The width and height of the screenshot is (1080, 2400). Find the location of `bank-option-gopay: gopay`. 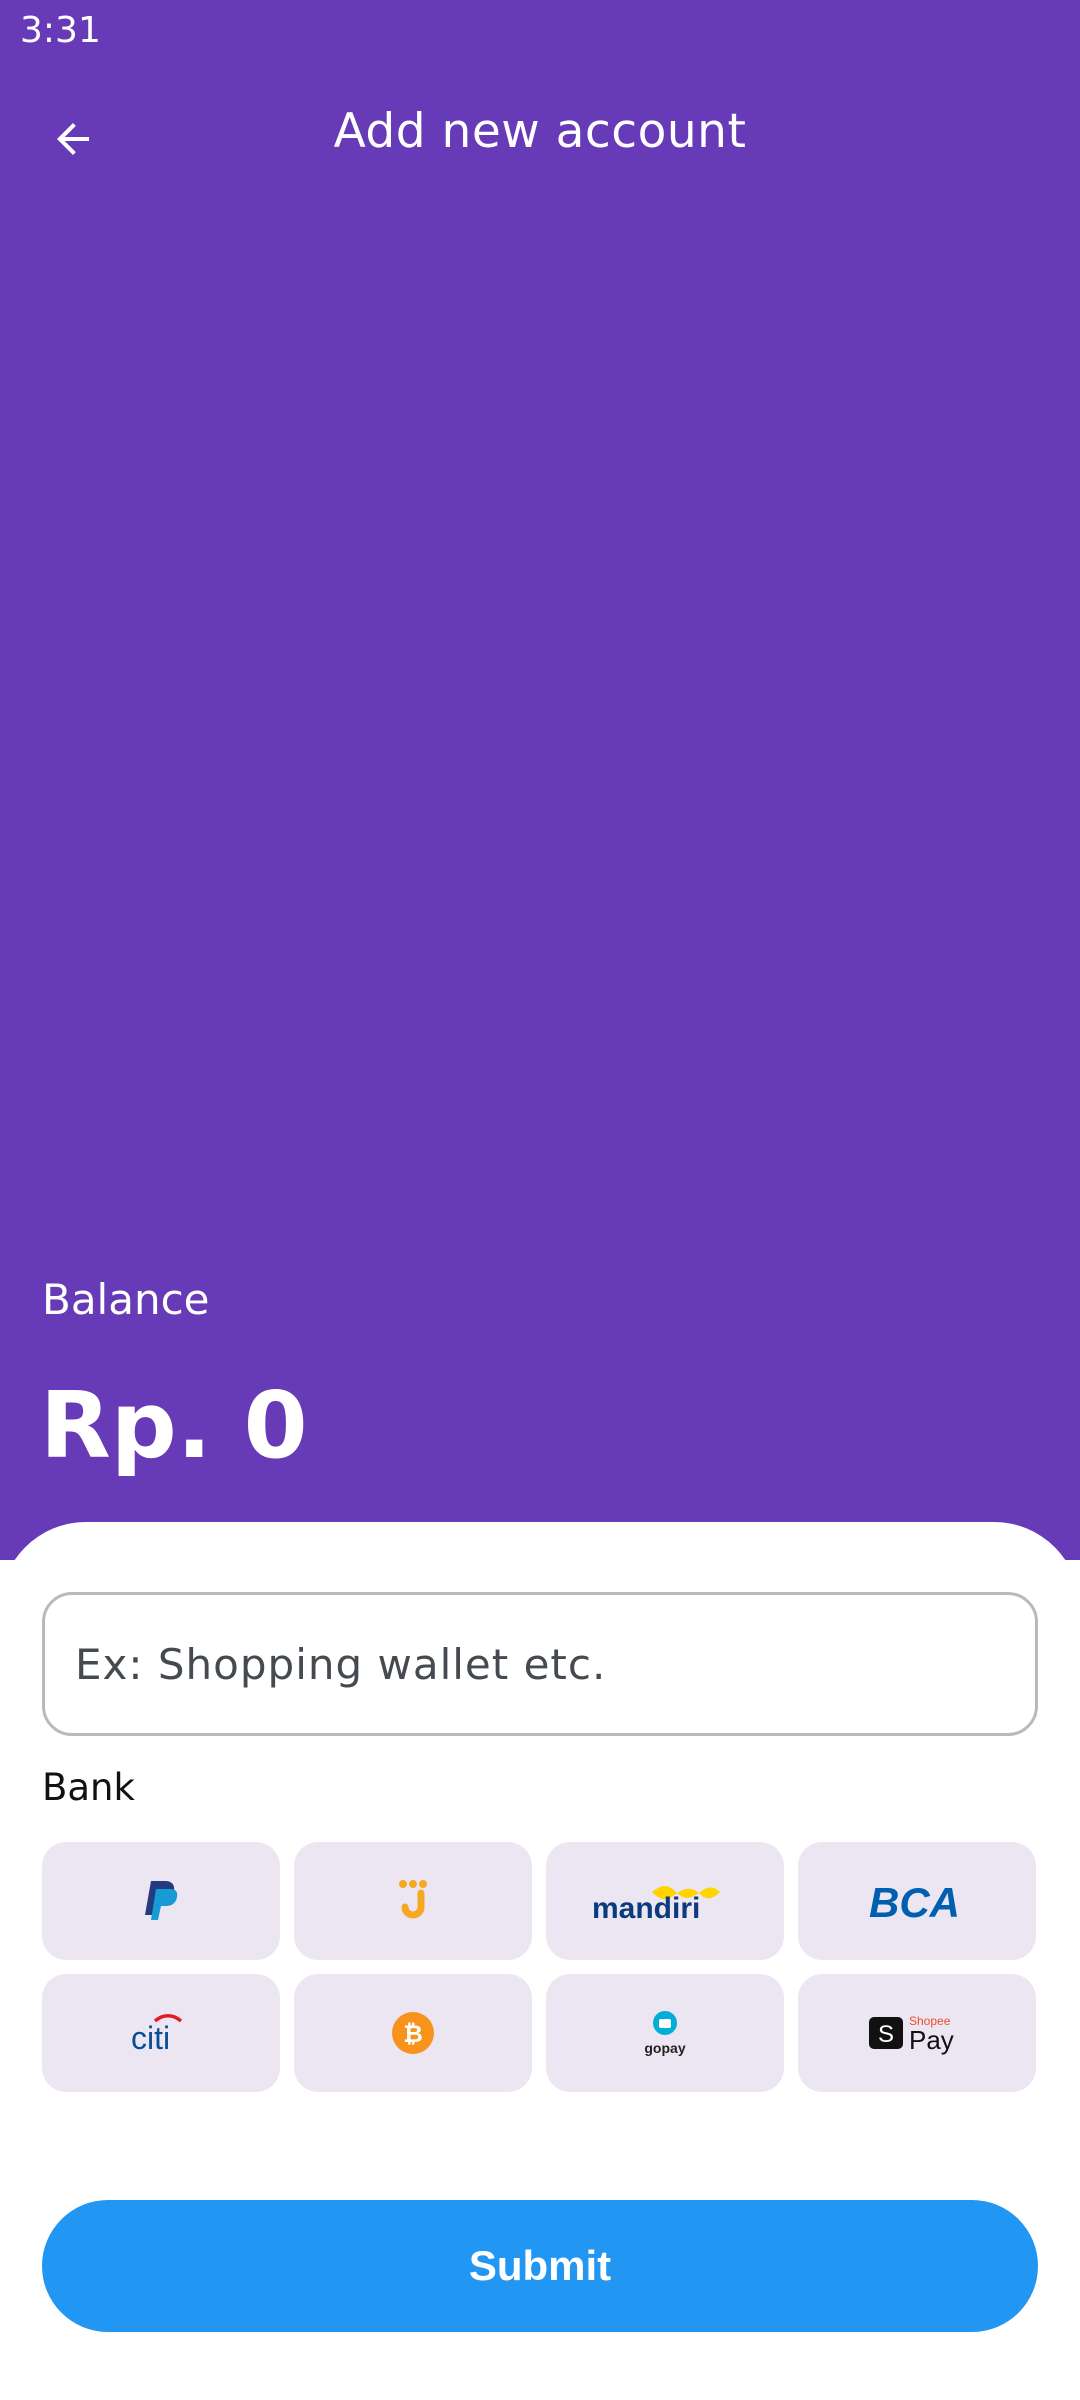

bank-option-gopay: gopay is located at coordinates (665, 2033).